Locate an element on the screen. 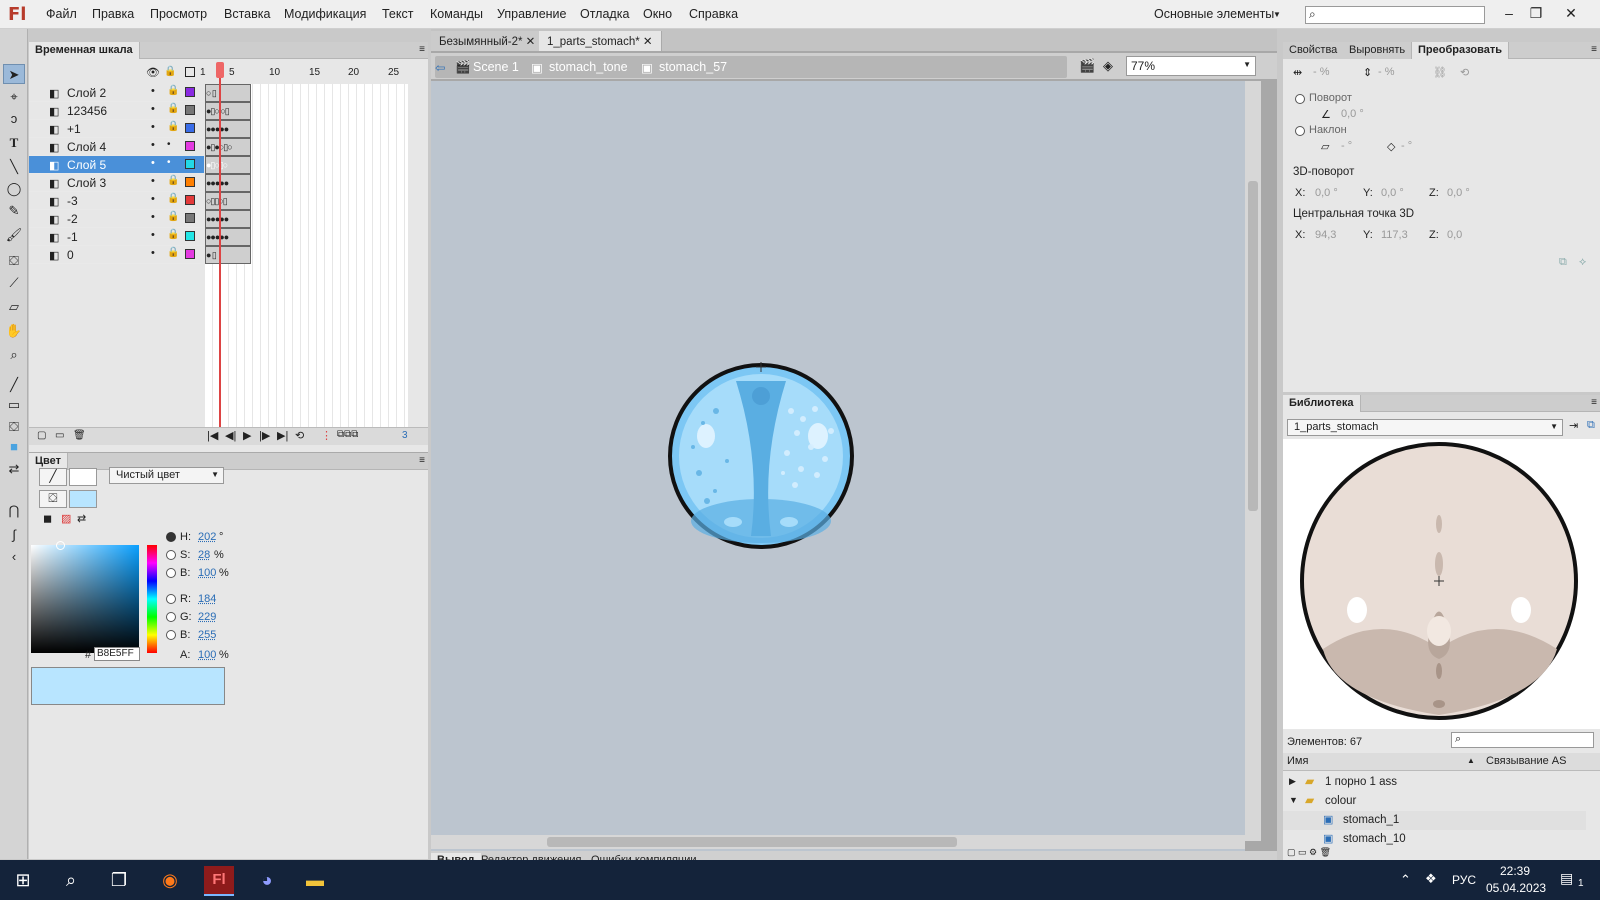  tray-chevron-icon: ⌃ is located at coordinates (1405, 880).